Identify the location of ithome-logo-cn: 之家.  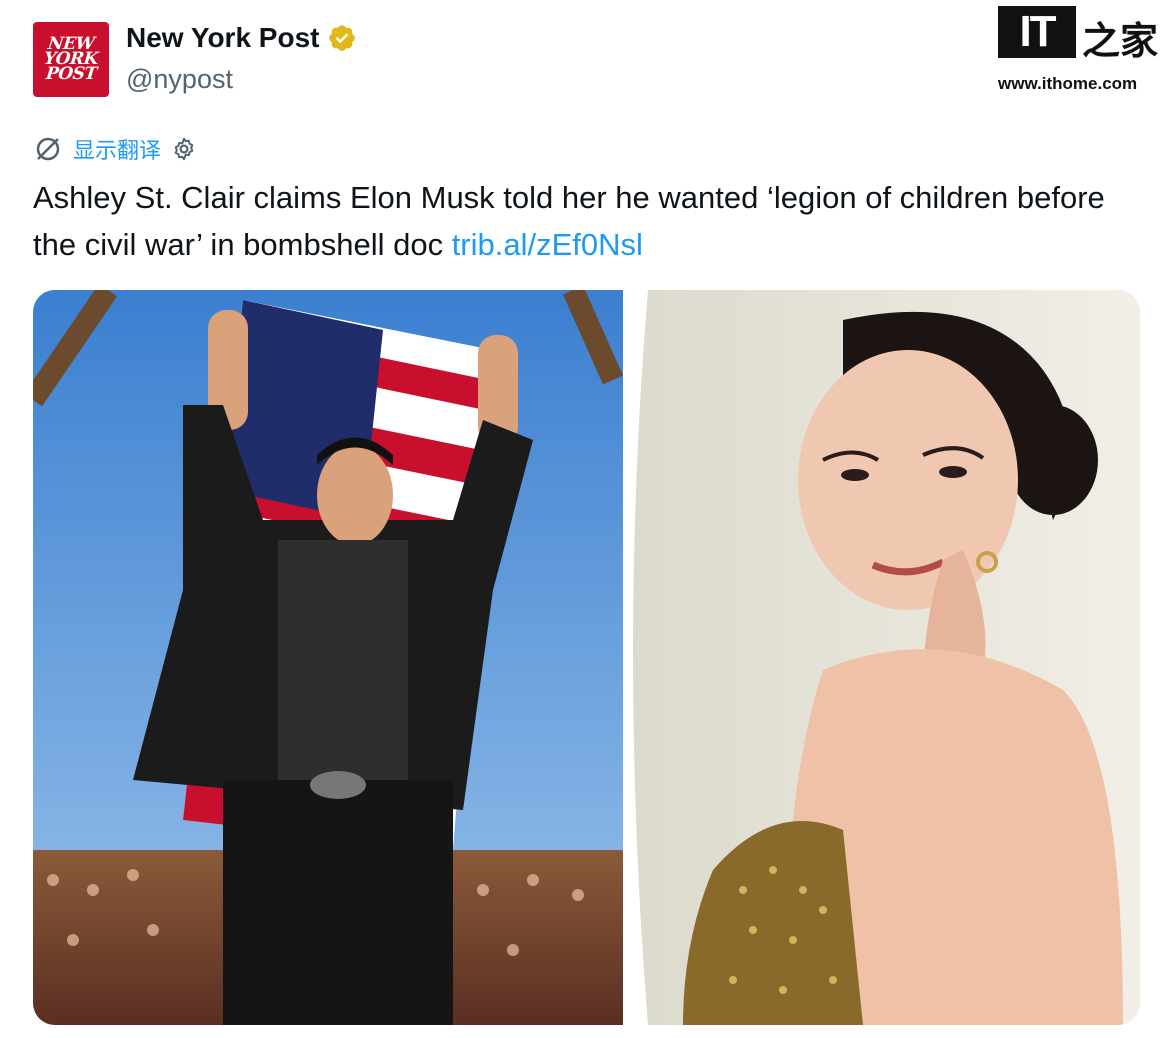
(1120, 40).